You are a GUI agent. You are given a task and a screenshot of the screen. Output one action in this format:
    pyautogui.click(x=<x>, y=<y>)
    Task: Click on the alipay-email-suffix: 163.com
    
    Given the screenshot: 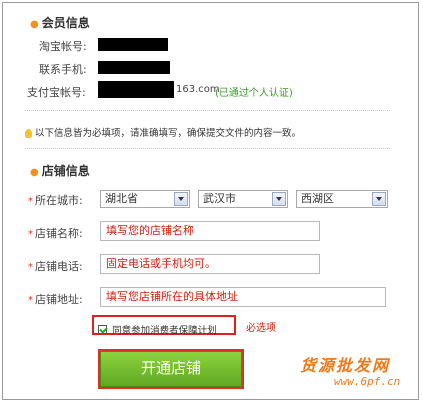 What is the action you would take?
    pyautogui.click(x=198, y=89)
    